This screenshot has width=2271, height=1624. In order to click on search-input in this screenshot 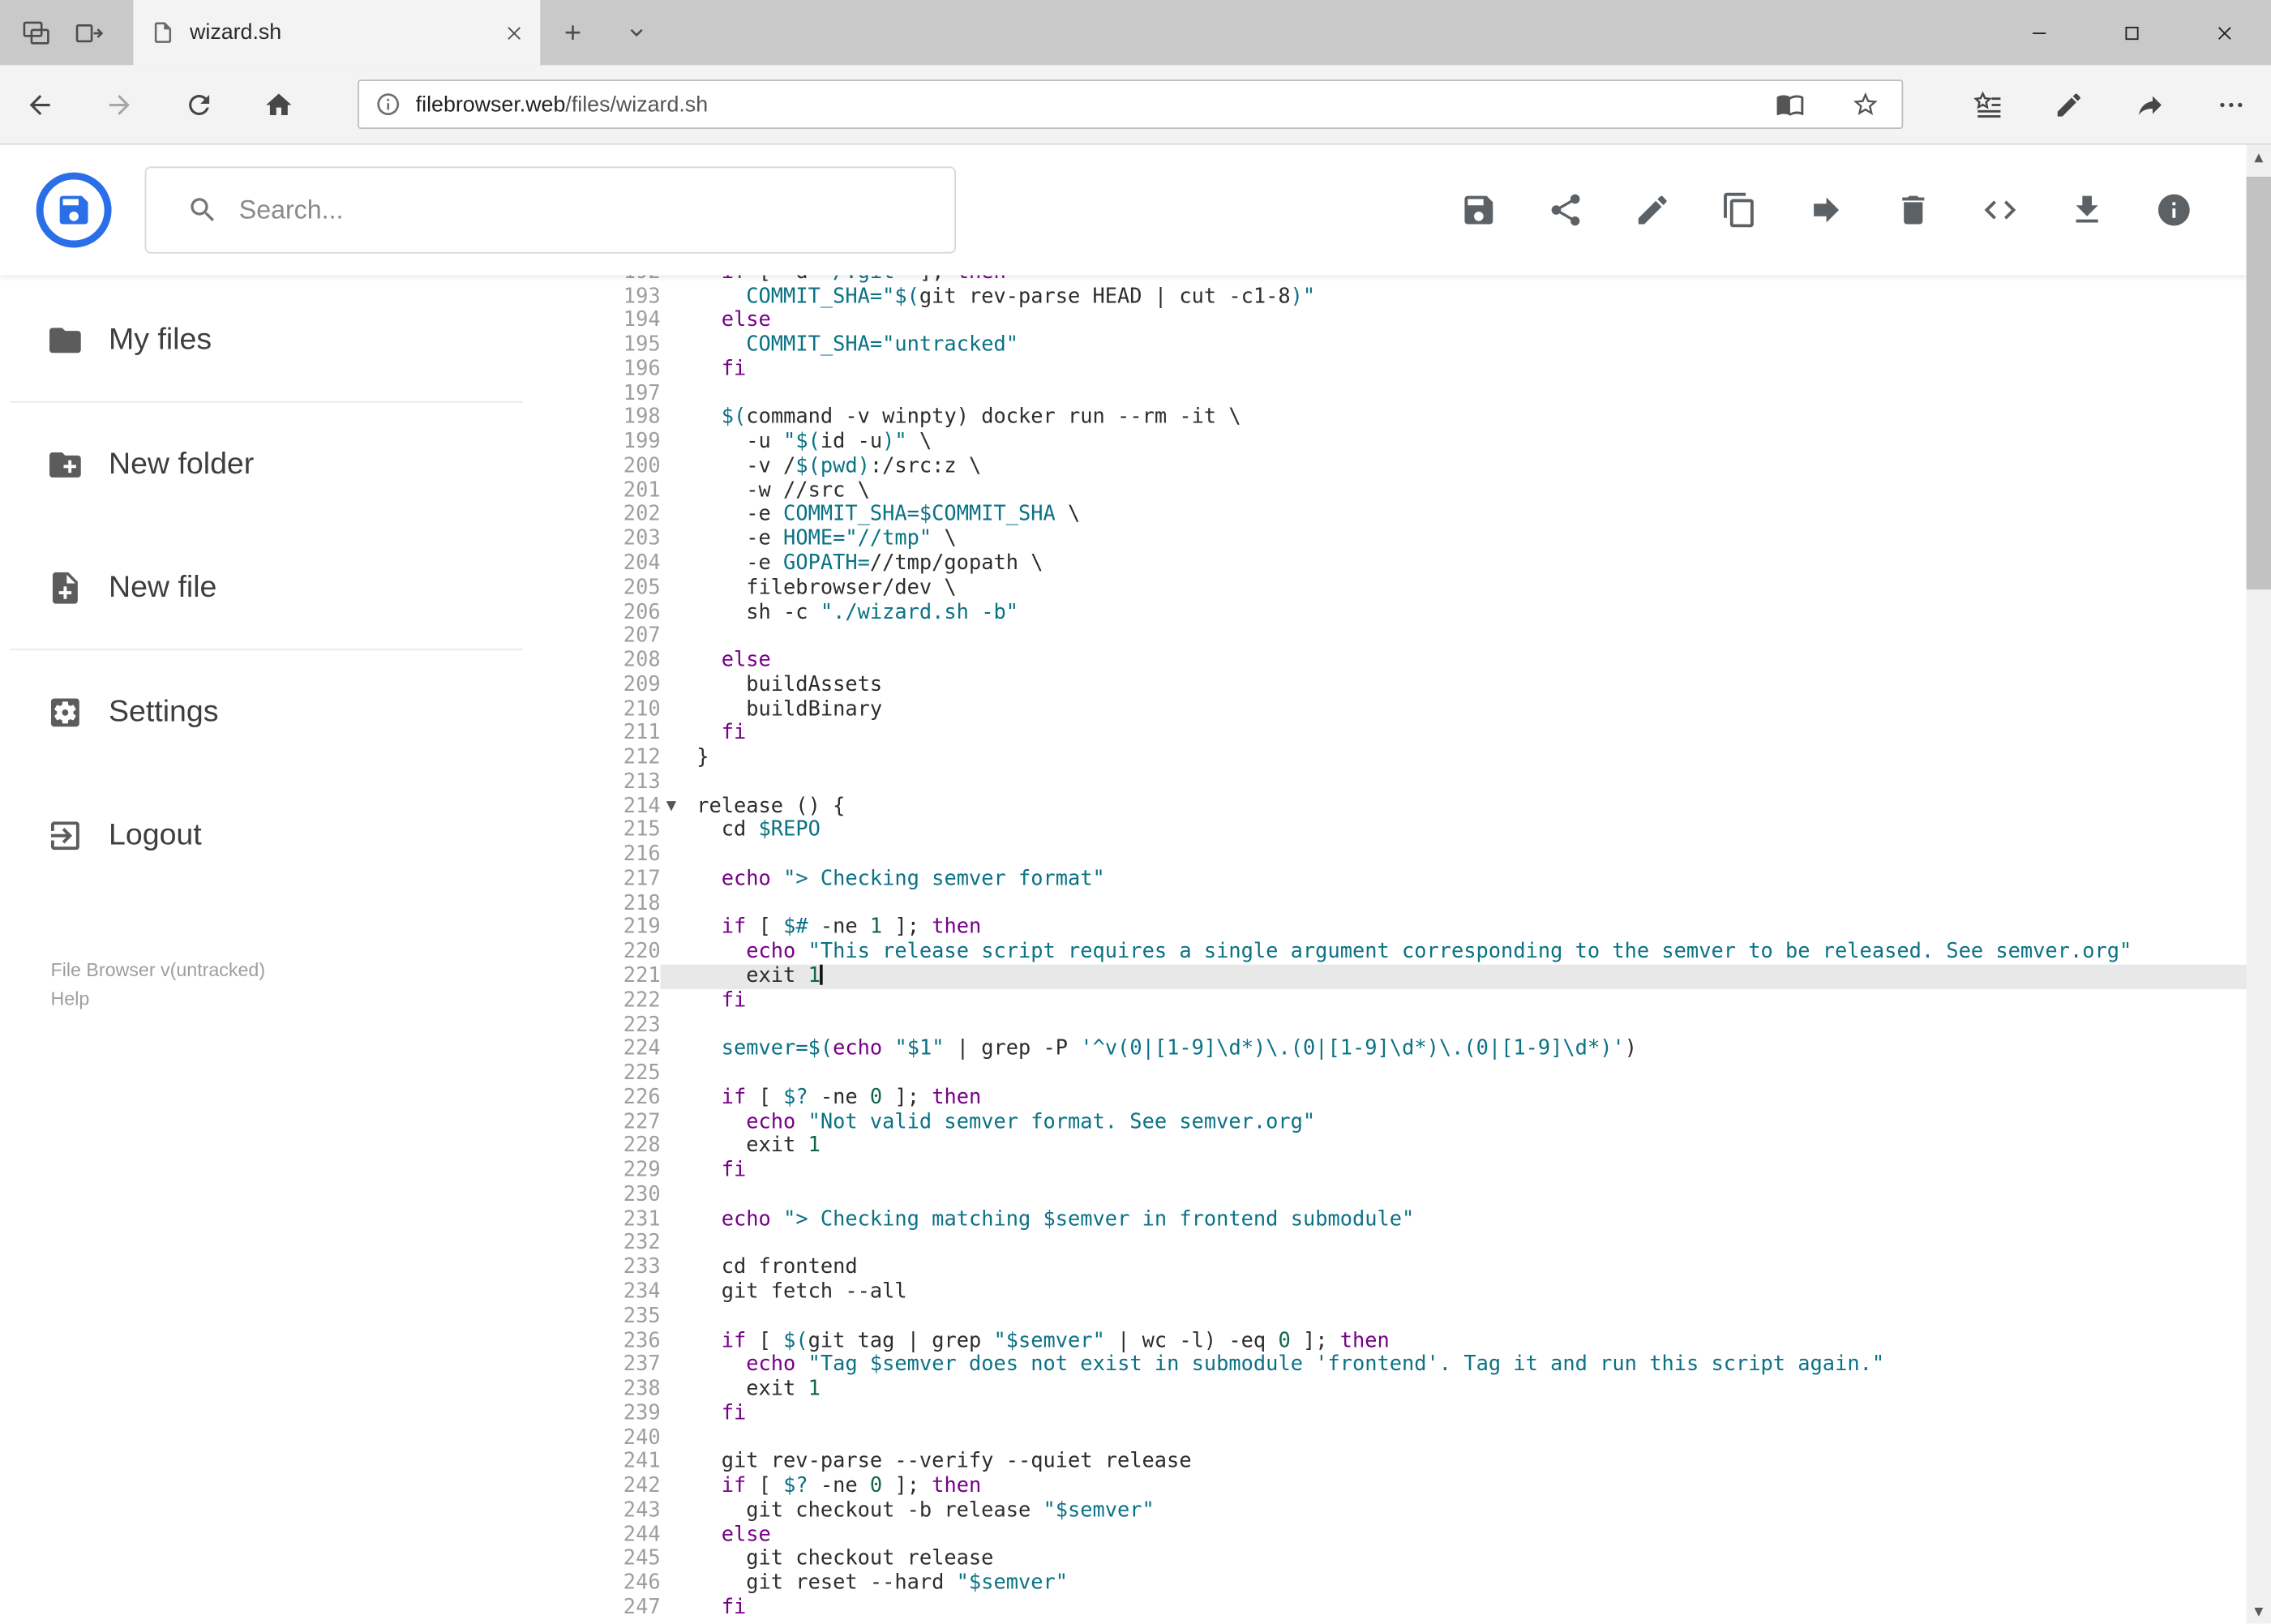, I will do `click(585, 210)`.